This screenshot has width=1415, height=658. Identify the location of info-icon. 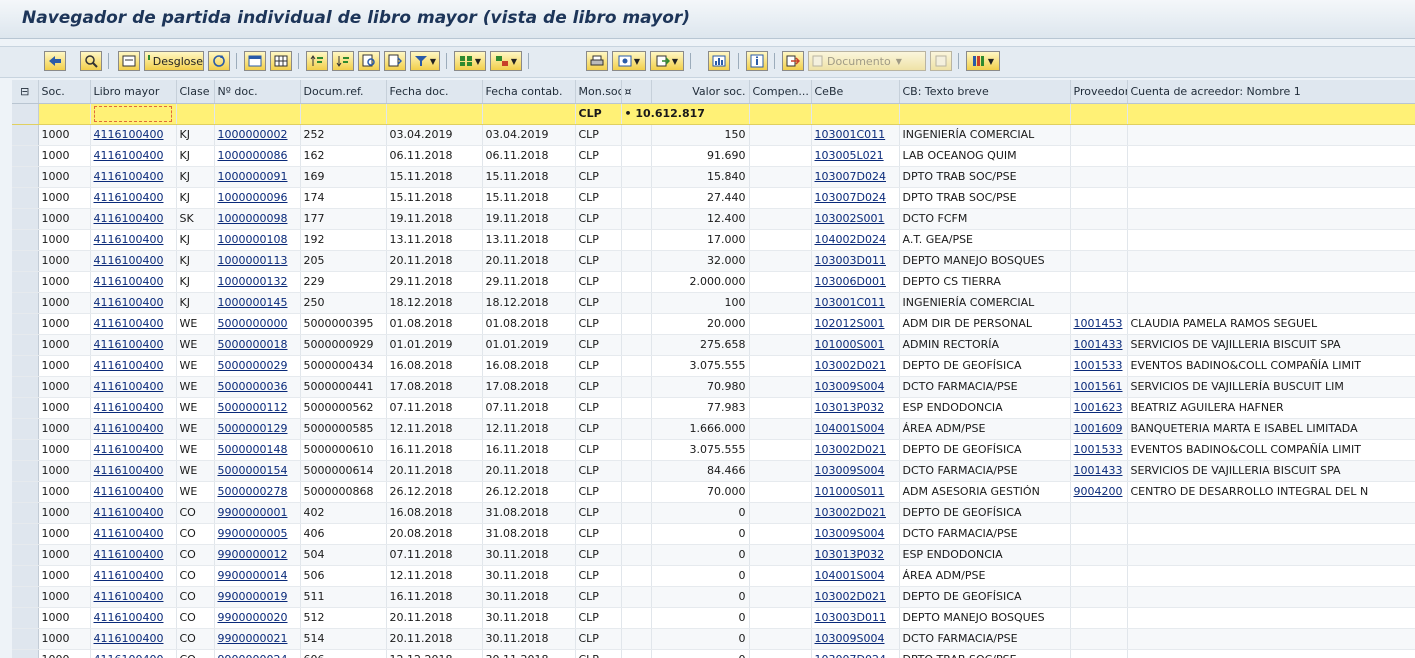
(757, 61).